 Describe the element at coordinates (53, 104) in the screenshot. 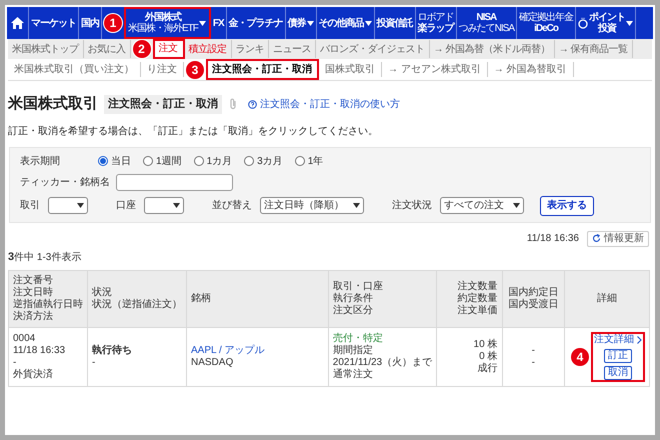

I see `page-title: 米国株式取引` at that location.